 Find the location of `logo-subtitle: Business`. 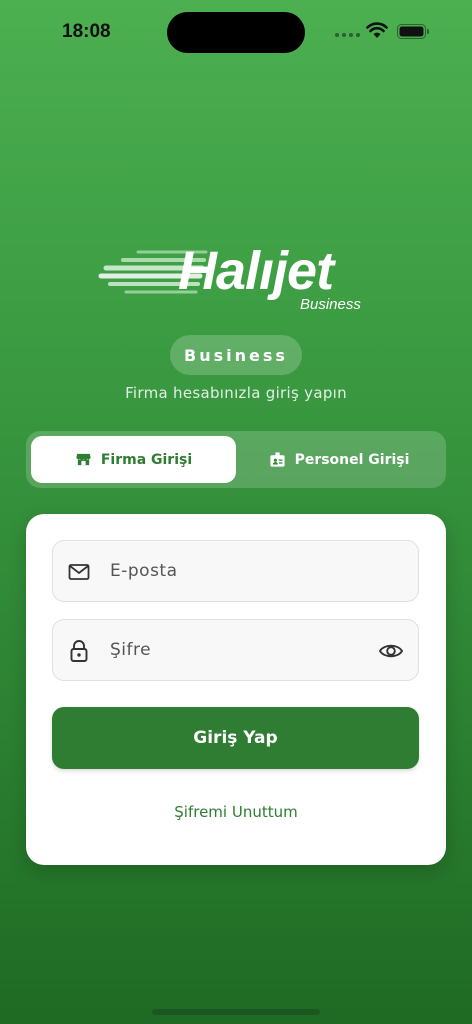

logo-subtitle: Business is located at coordinates (330, 304).